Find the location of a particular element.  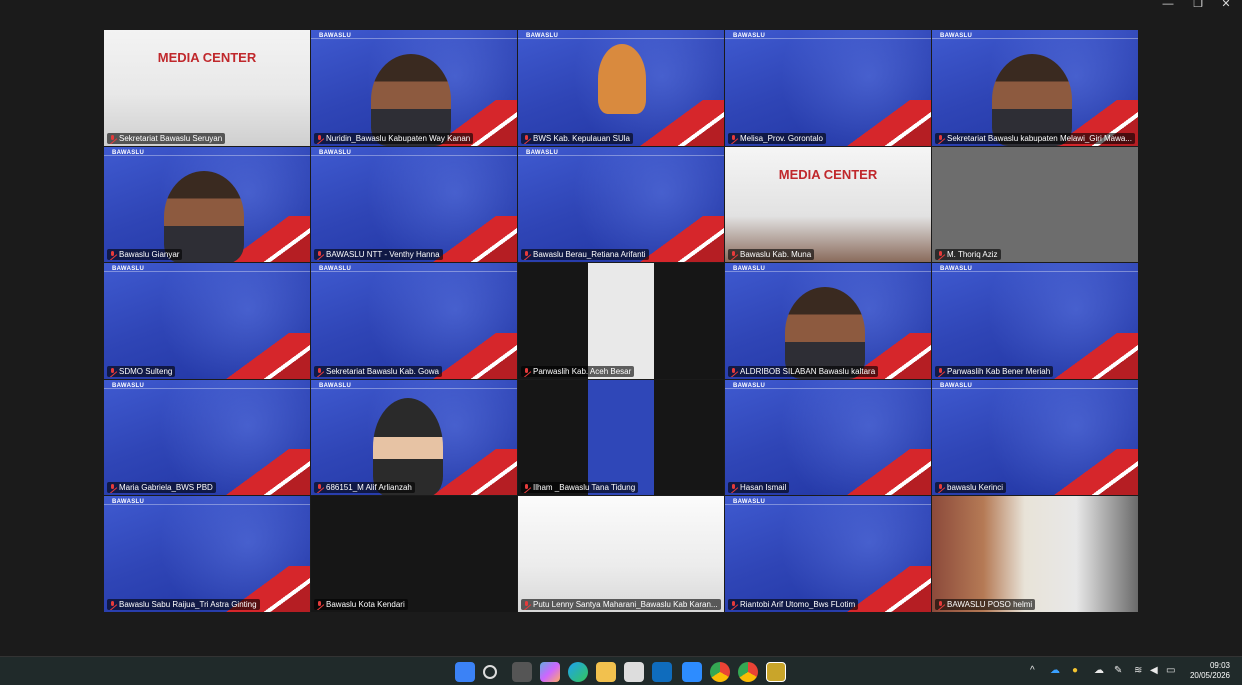

participant-name: Panwaslih Kab. Aceh Besar is located at coordinates (582, 371).